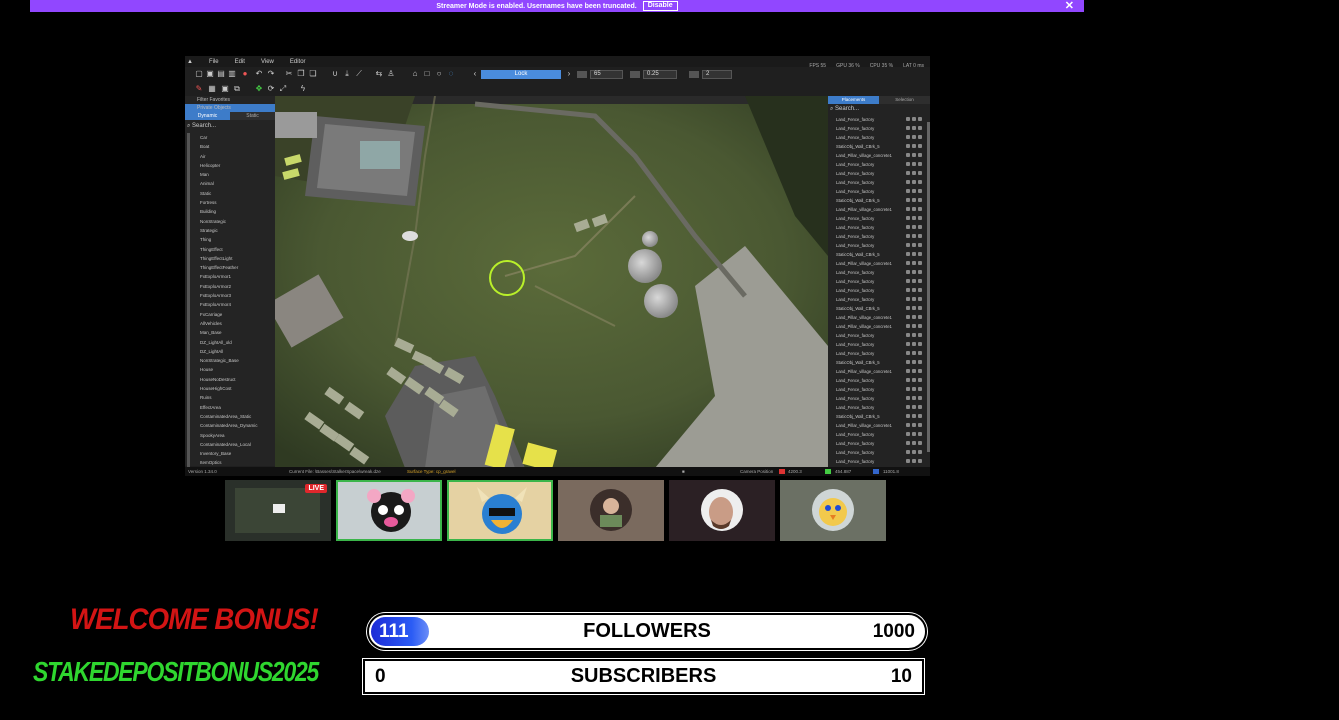 The width and height of the screenshot is (1339, 720). What do you see at coordinates (259, 89) in the screenshot?
I see `move-icon: ✥` at bounding box center [259, 89].